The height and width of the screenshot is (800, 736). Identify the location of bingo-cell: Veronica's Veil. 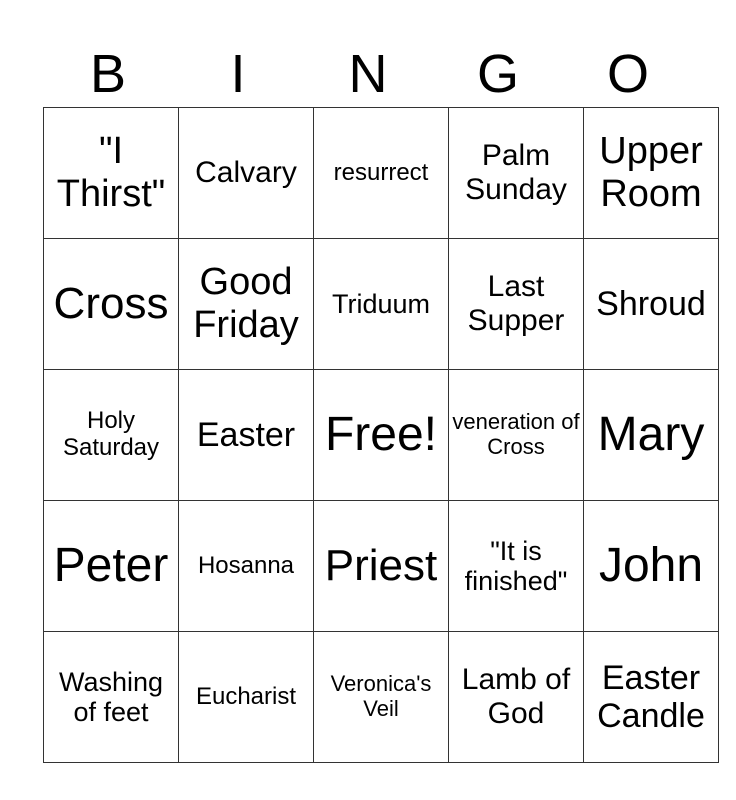
(381, 697).